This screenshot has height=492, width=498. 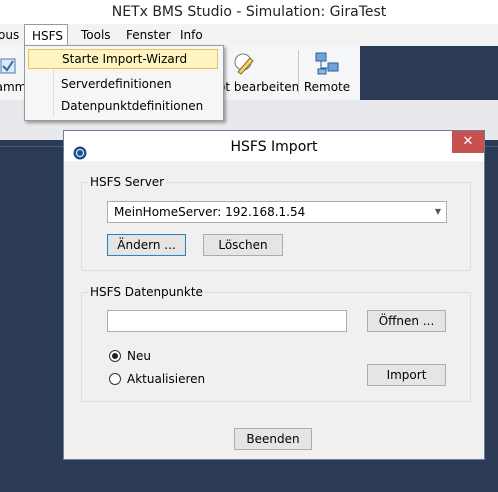 I want to click on radio-selected-dot, so click(x=115, y=356).